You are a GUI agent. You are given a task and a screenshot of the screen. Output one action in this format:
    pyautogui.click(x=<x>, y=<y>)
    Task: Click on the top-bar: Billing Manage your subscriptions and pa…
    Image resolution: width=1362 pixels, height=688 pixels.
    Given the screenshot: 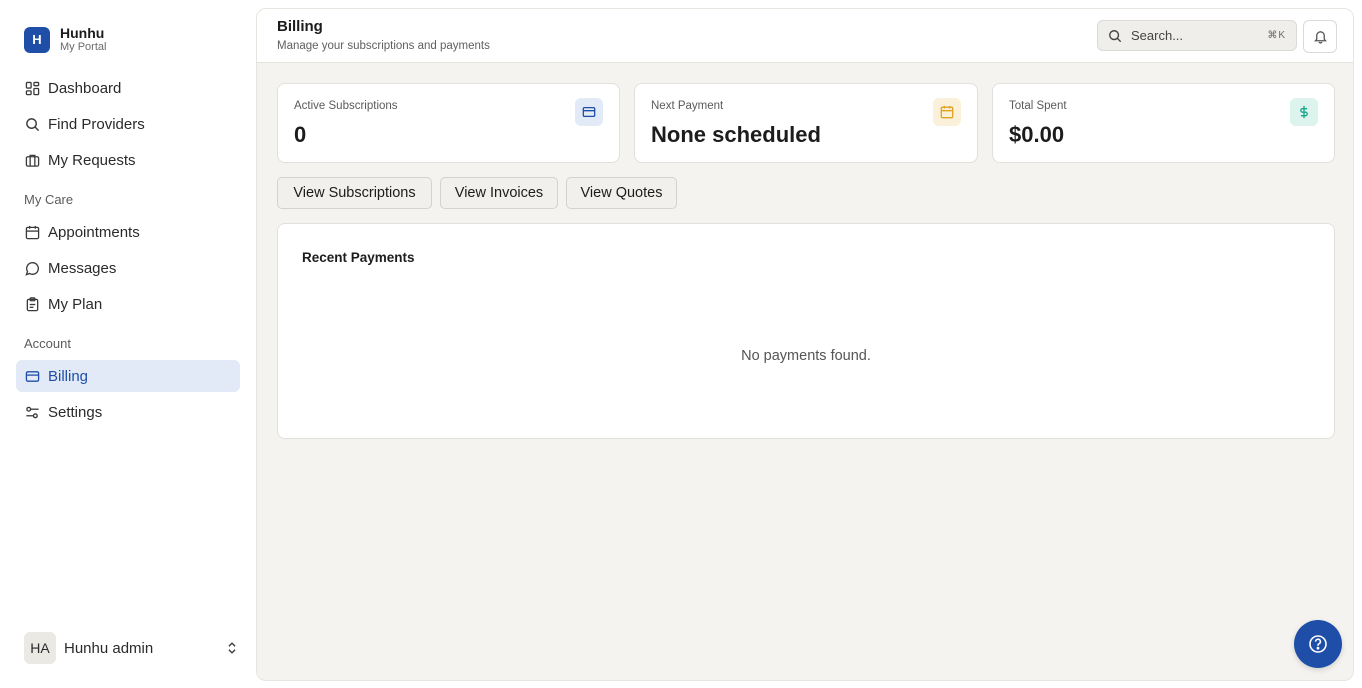 What is the action you would take?
    pyautogui.click(x=805, y=36)
    